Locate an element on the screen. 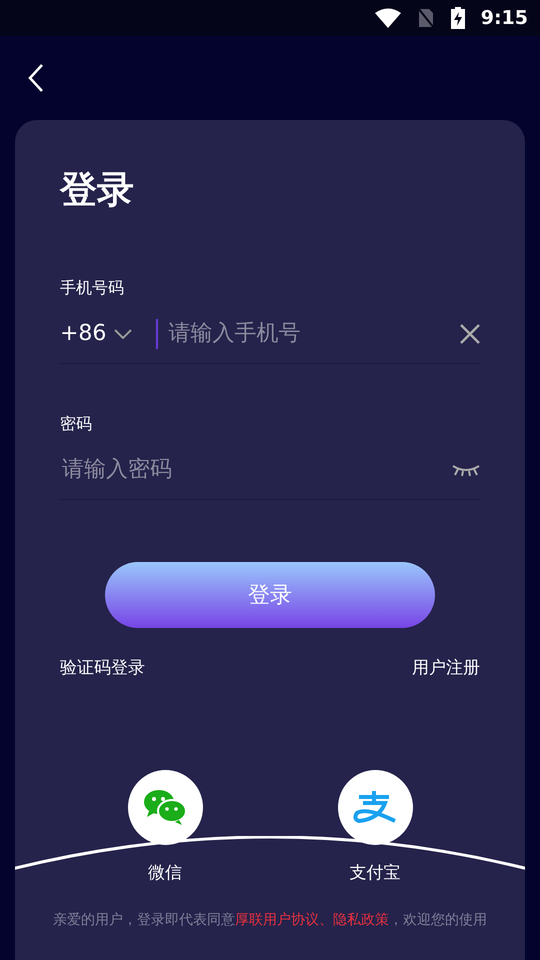 The width and height of the screenshot is (540, 960). sms-login-link: 验证码登录 is located at coordinates (102, 669).